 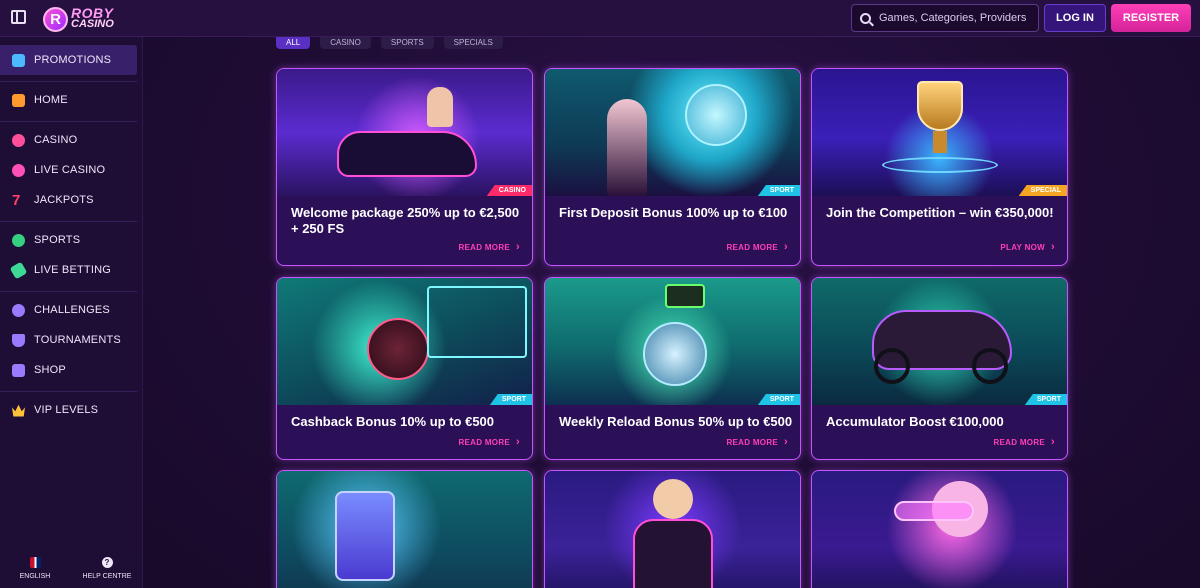 I want to click on sidebar-item-live-casino: LIVE CASINO, so click(x=68, y=170).